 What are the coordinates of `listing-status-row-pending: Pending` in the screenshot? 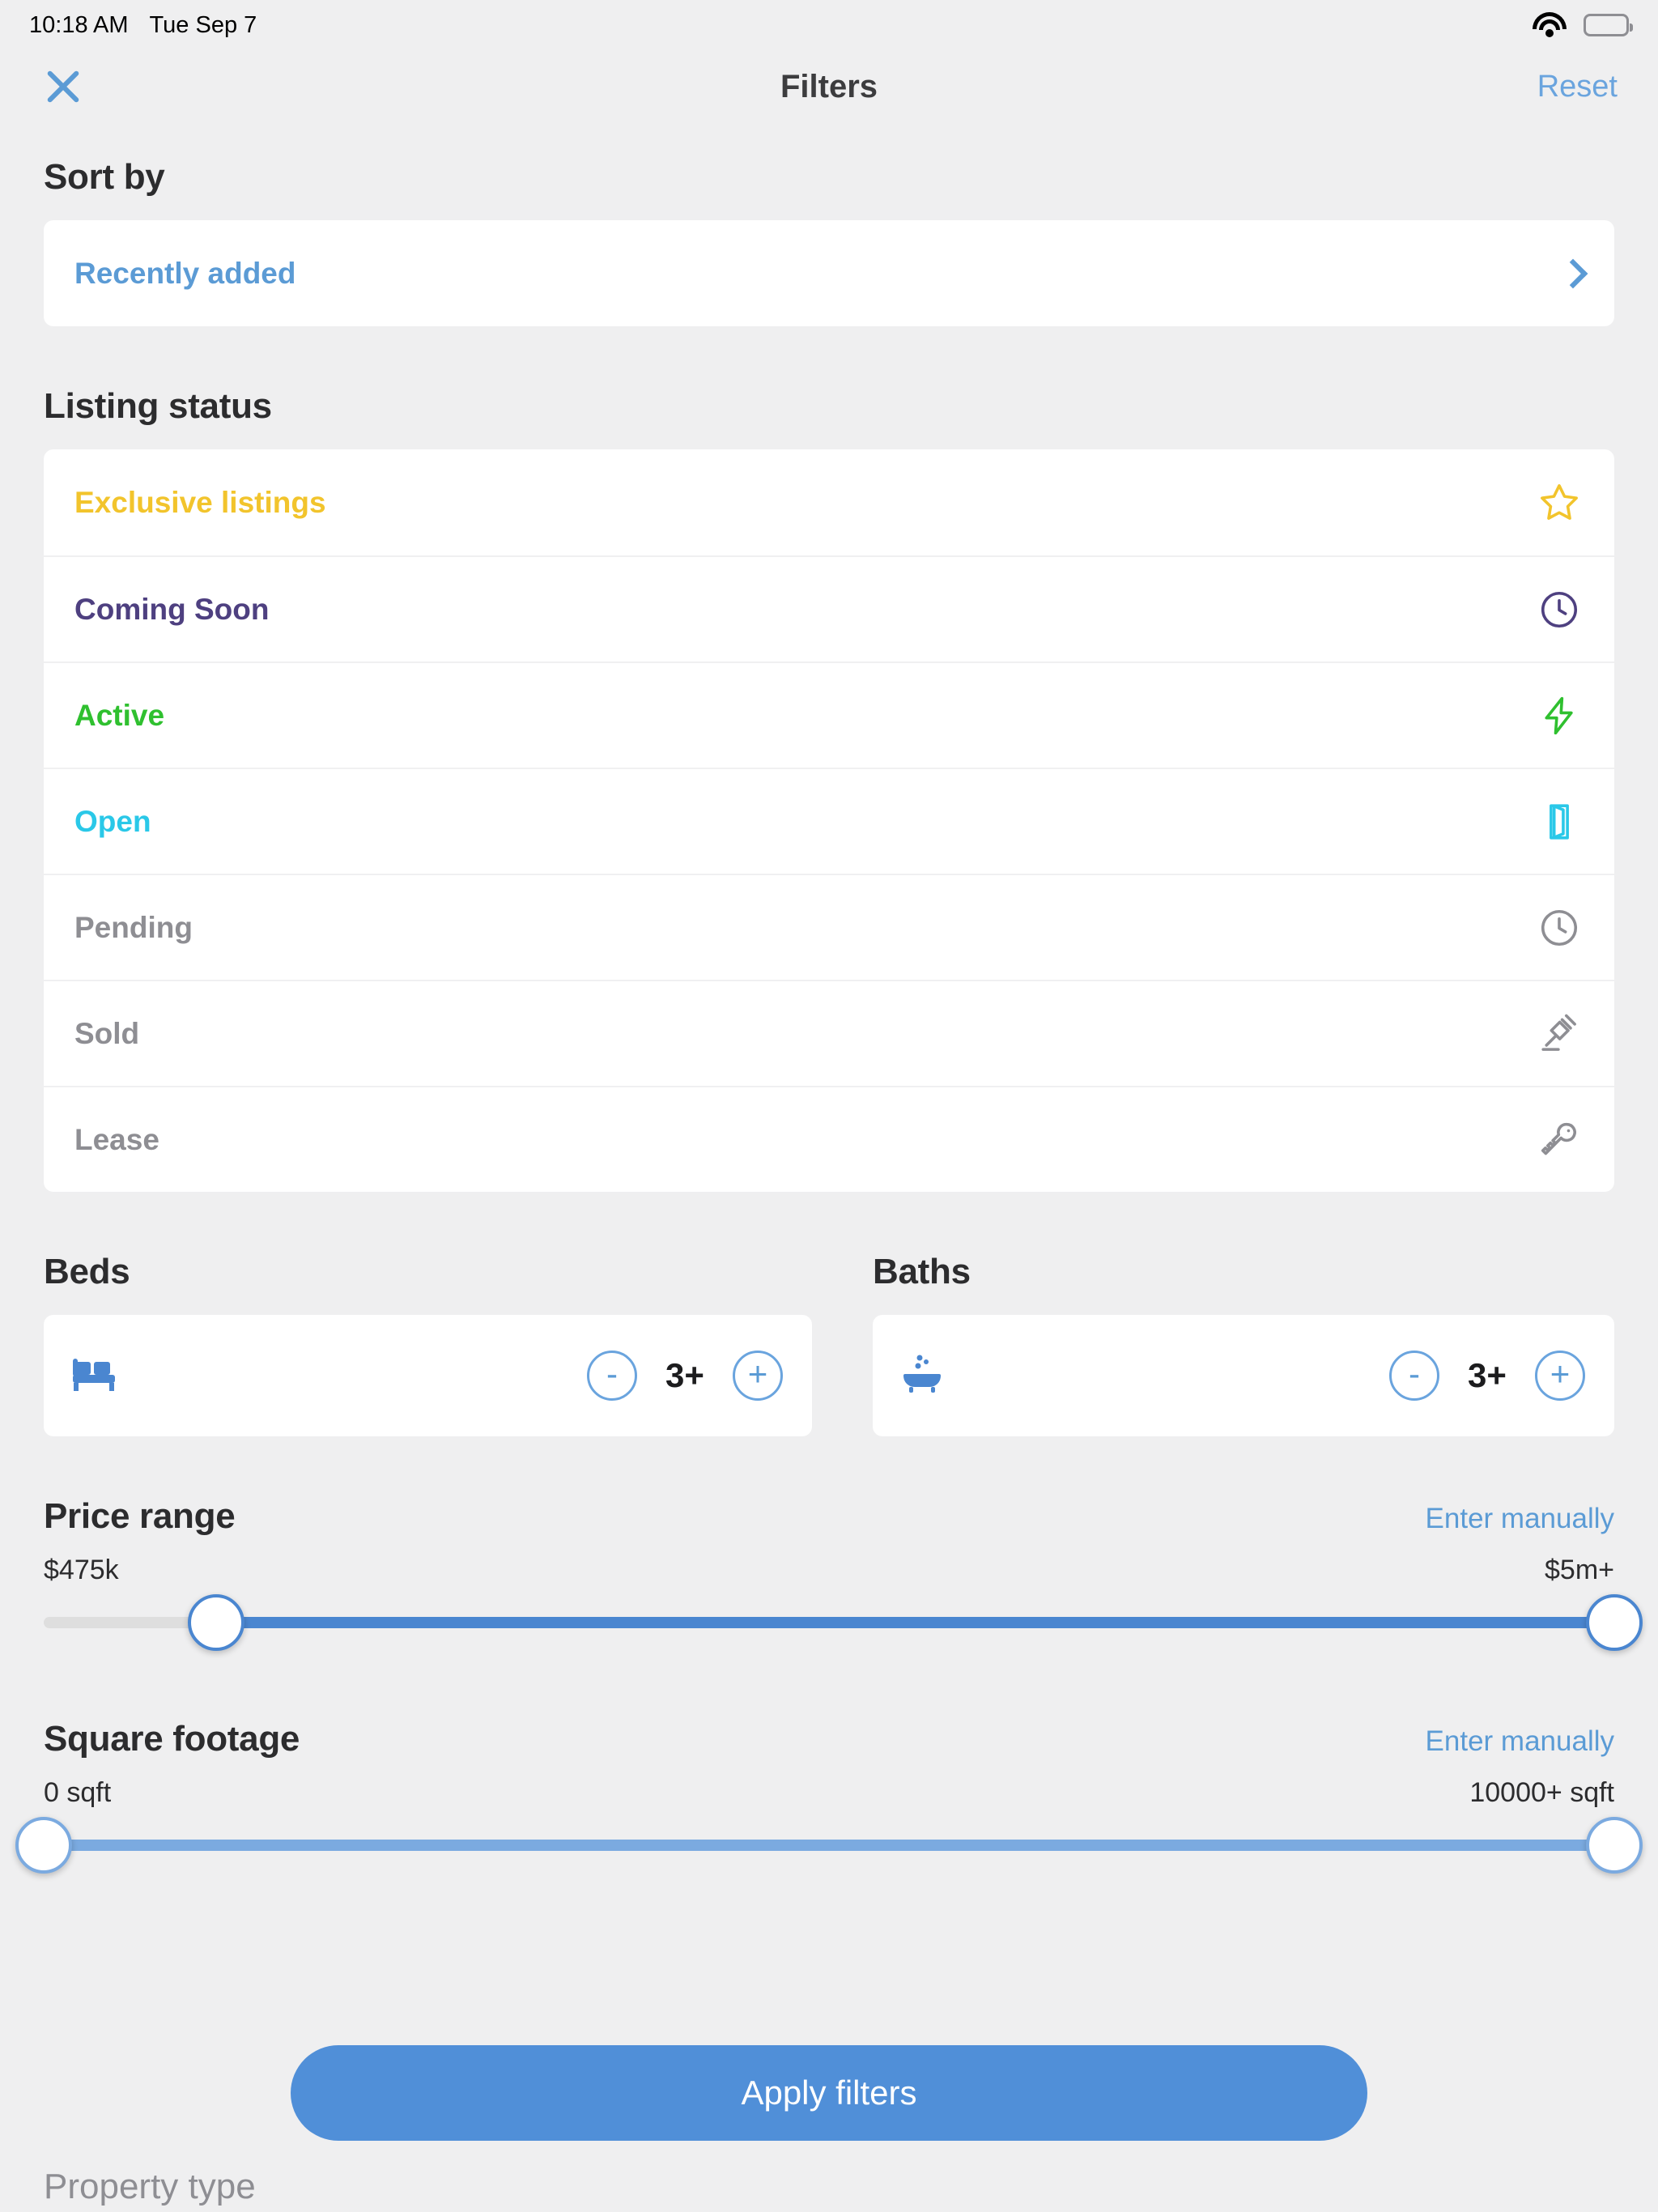 It's located at (829, 927).